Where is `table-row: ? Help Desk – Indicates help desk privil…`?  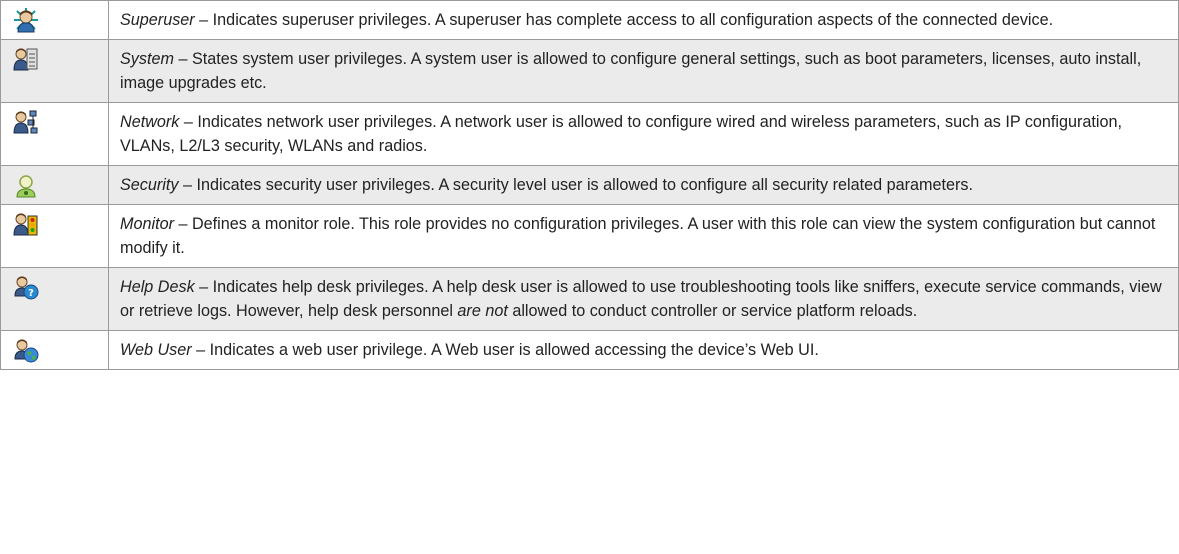 table-row: ? Help Desk – Indicates help desk privil… is located at coordinates (589, 299).